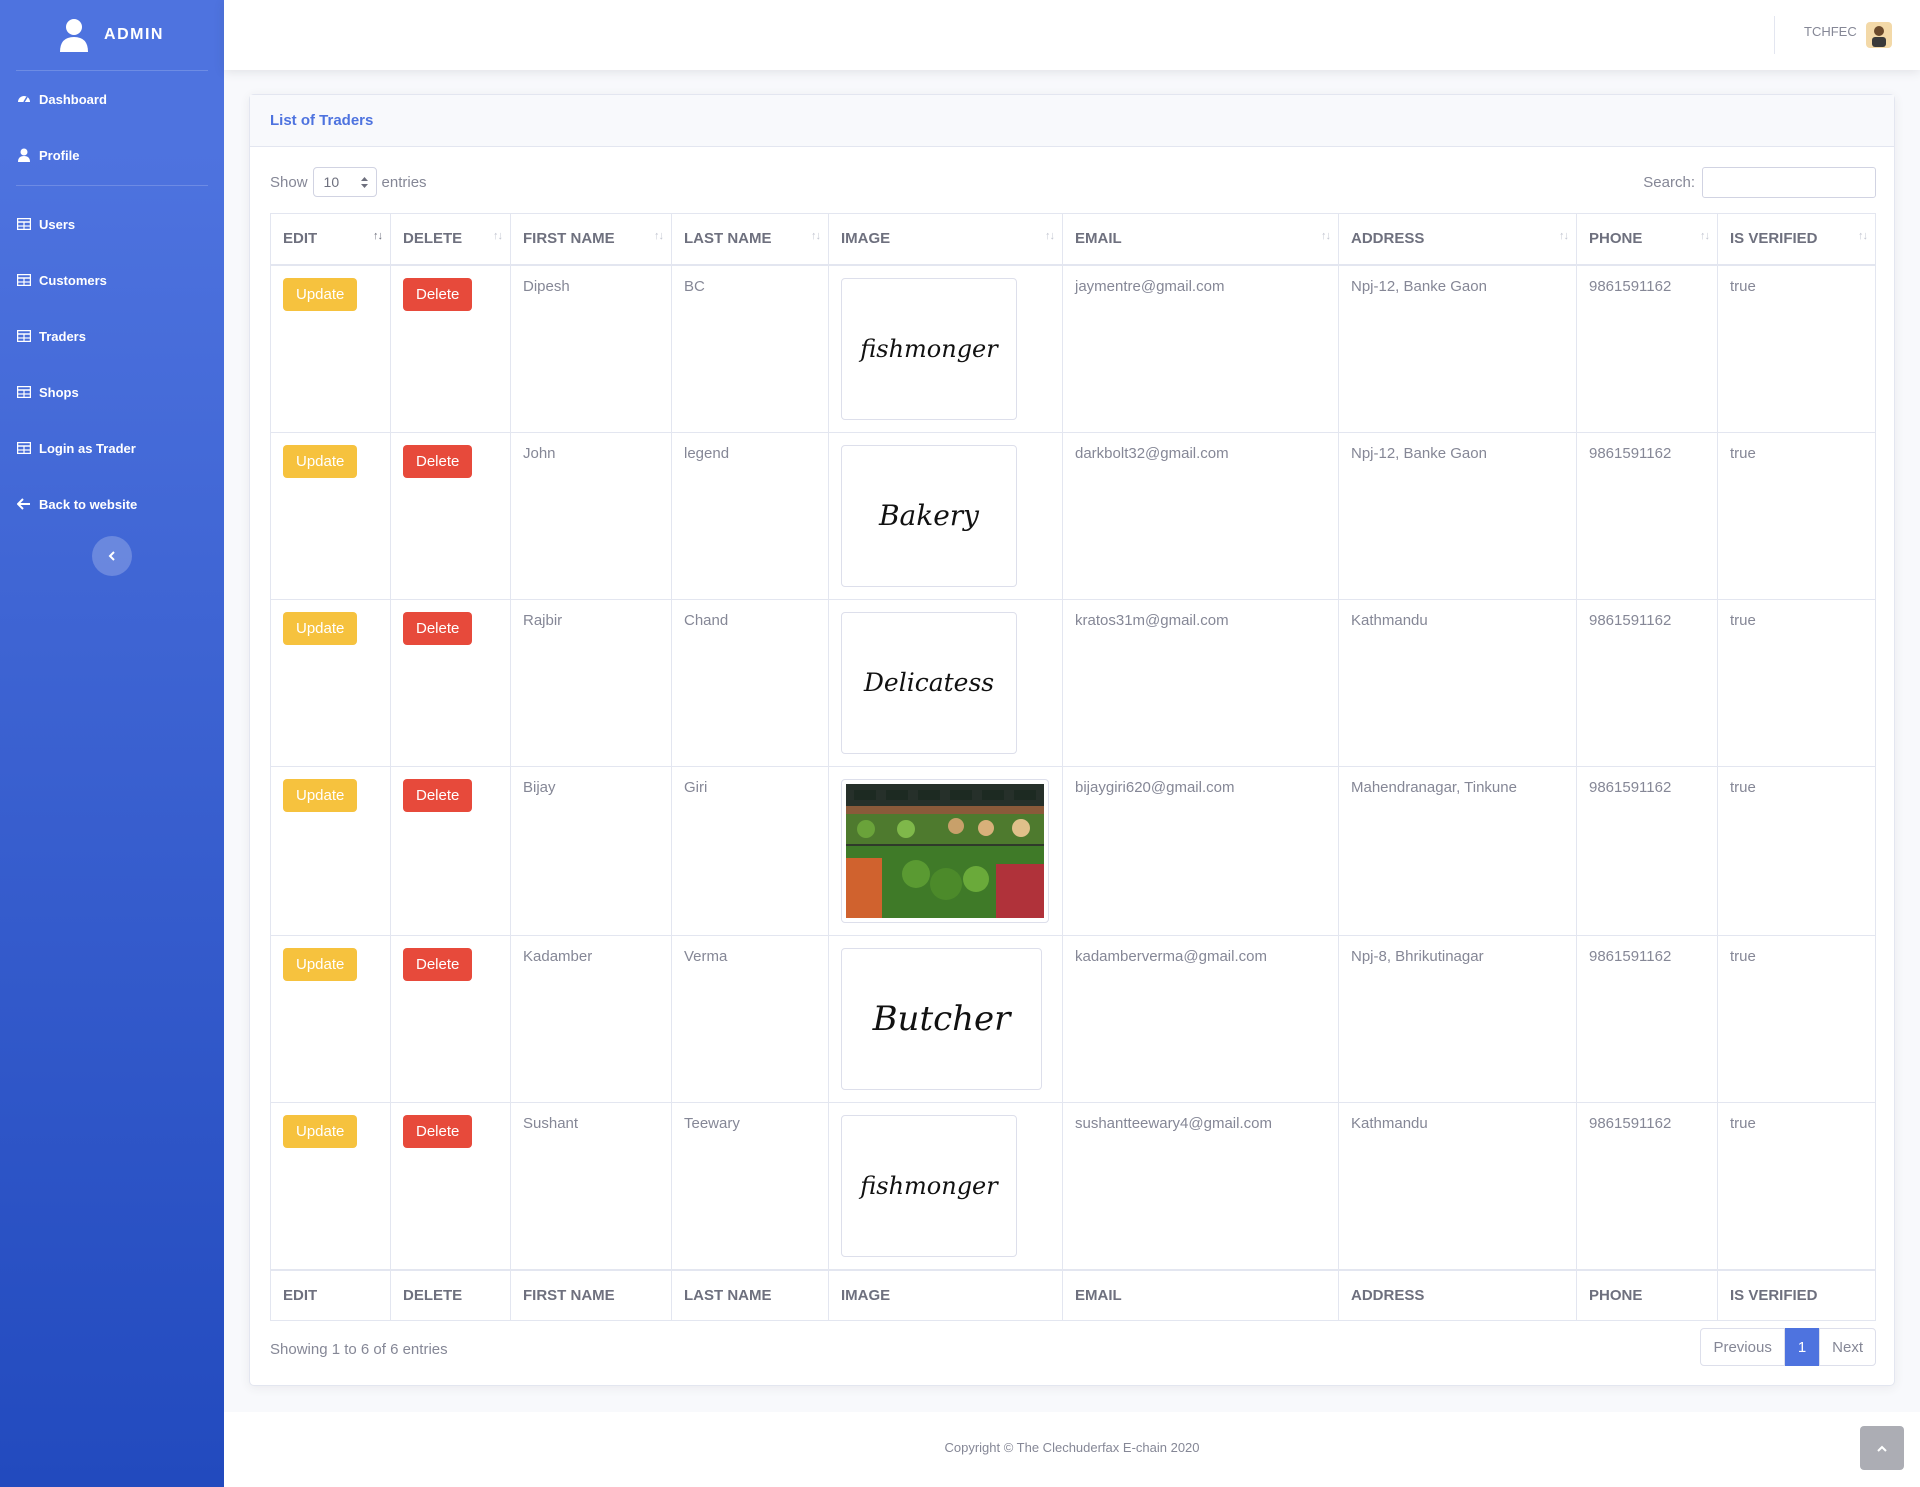 Image resolution: width=1920 pixels, height=1487 pixels. I want to click on user-name: TCHFEC, so click(1830, 31).